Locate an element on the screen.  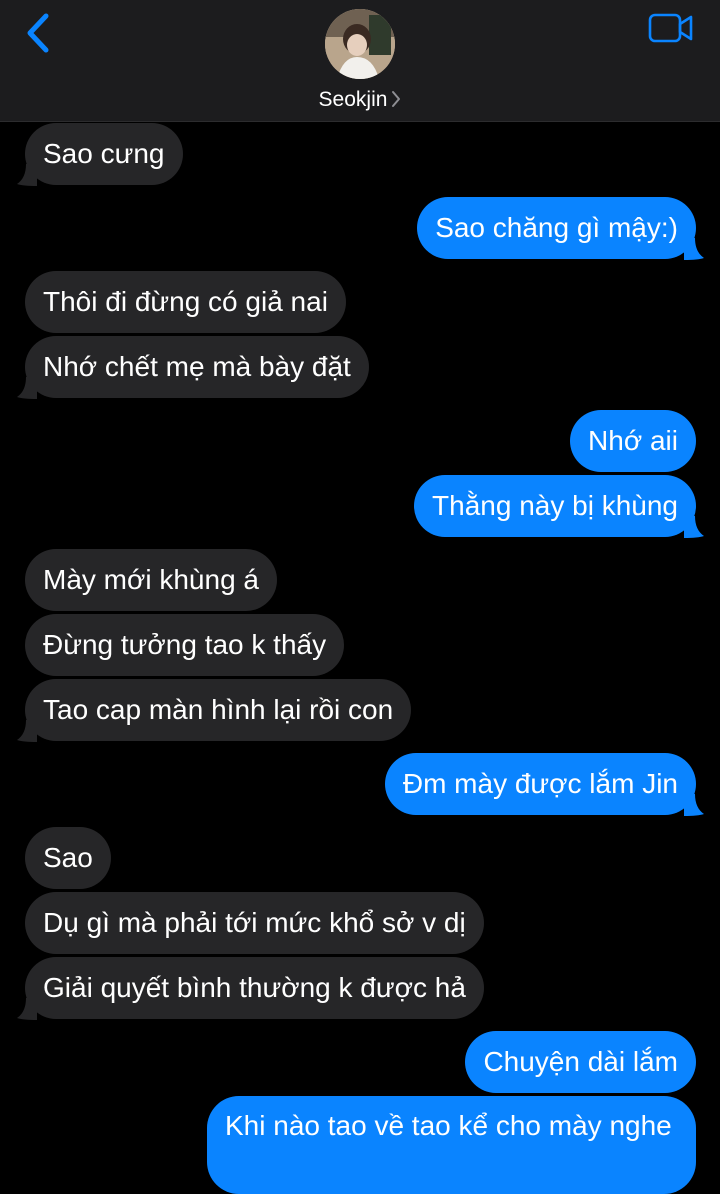
message-text: Chuyện dài lắm is located at coordinates (580, 1061).